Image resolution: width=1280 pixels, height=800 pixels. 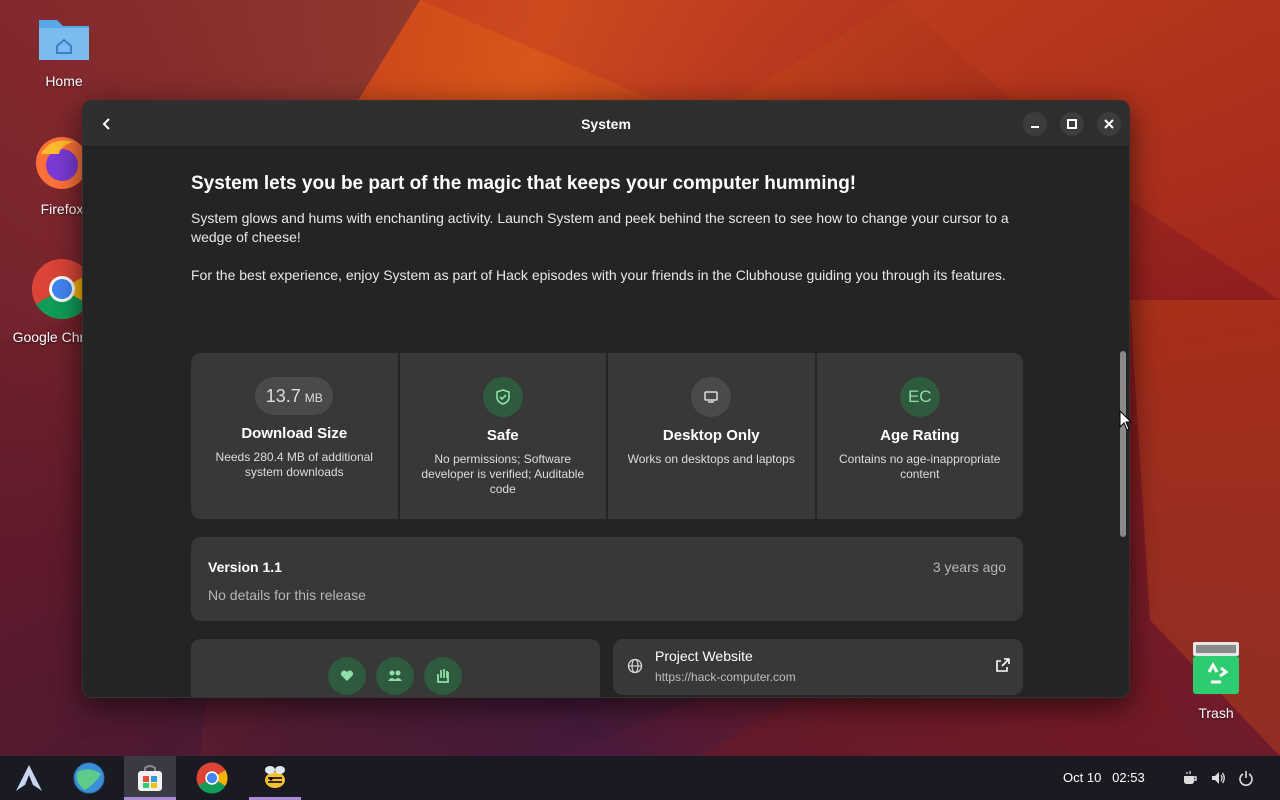 I want to click on hand-icon, so click(x=443, y=676).